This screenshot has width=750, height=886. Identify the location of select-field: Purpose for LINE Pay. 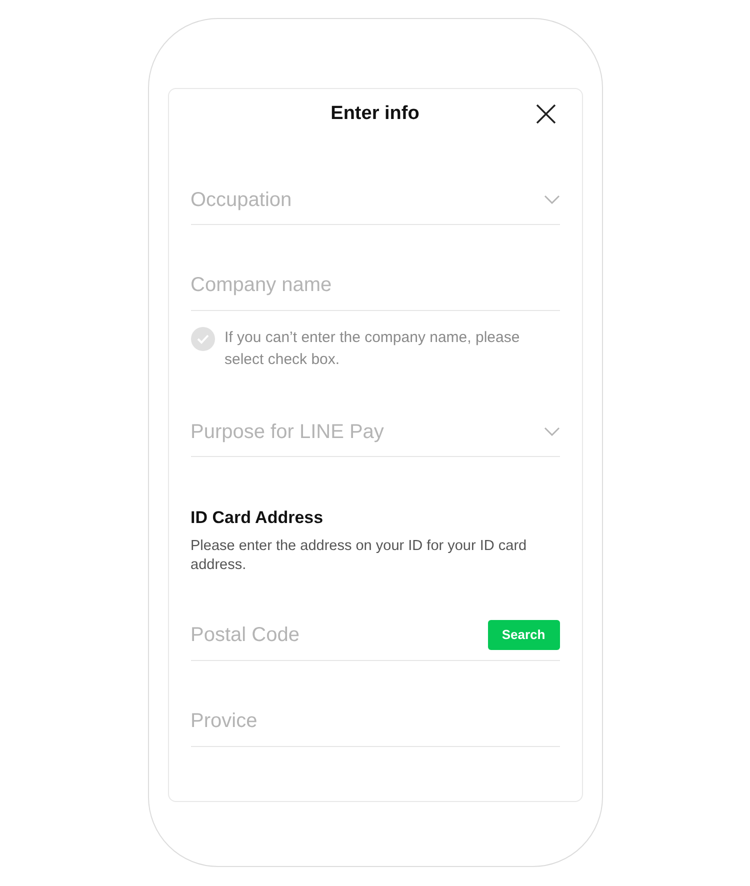
(375, 432).